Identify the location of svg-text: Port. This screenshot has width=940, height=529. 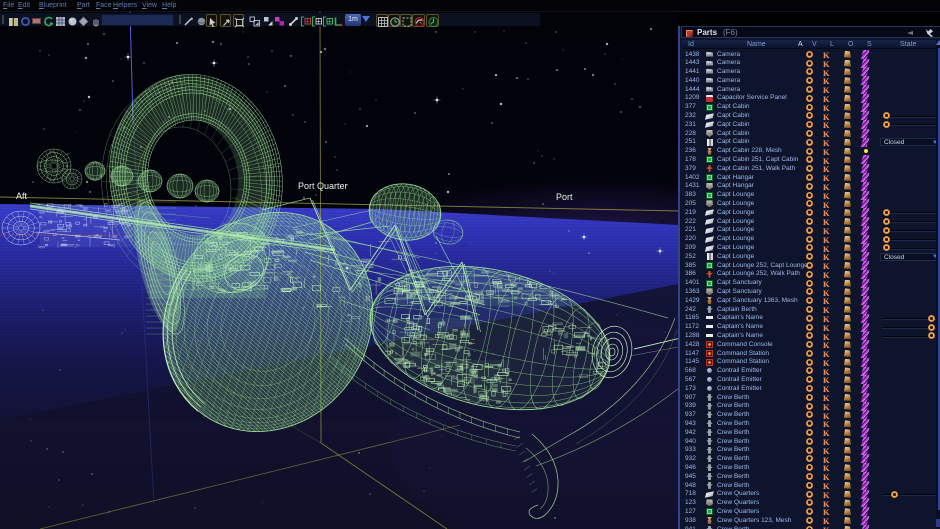
(564, 197).